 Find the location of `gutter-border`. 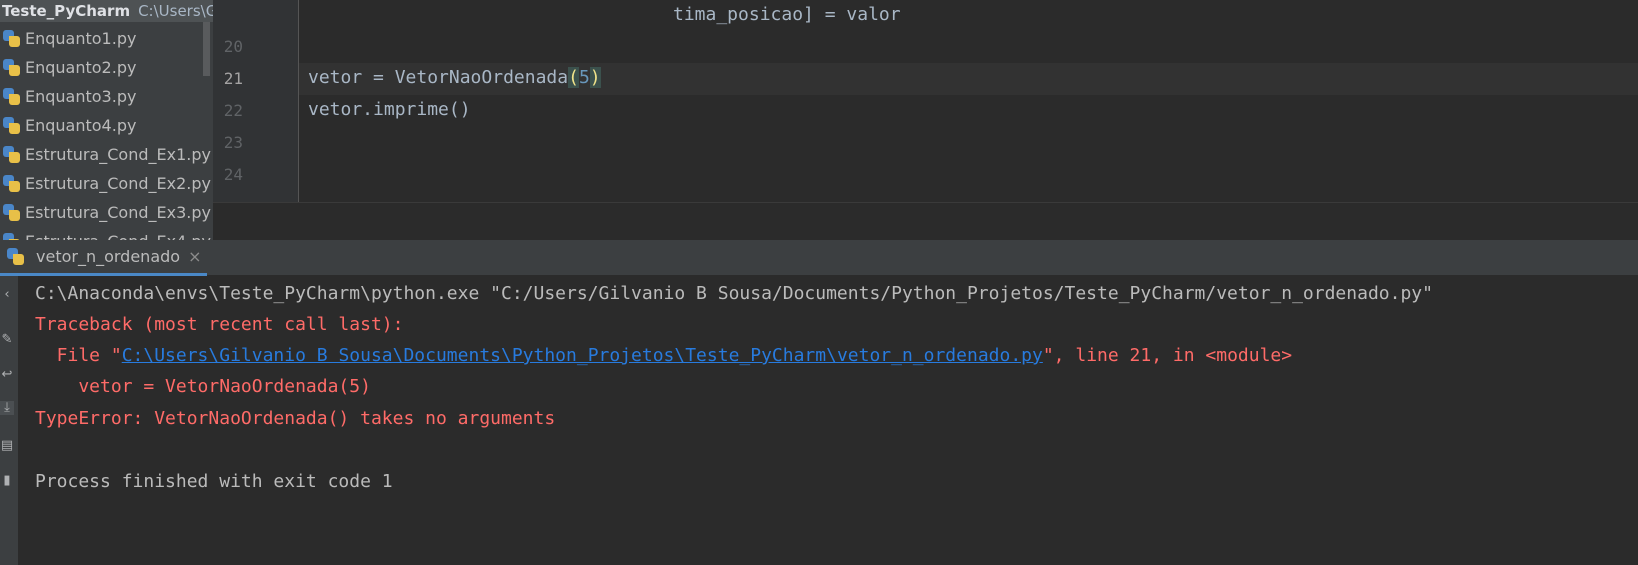

gutter-border is located at coordinates (298, 101).